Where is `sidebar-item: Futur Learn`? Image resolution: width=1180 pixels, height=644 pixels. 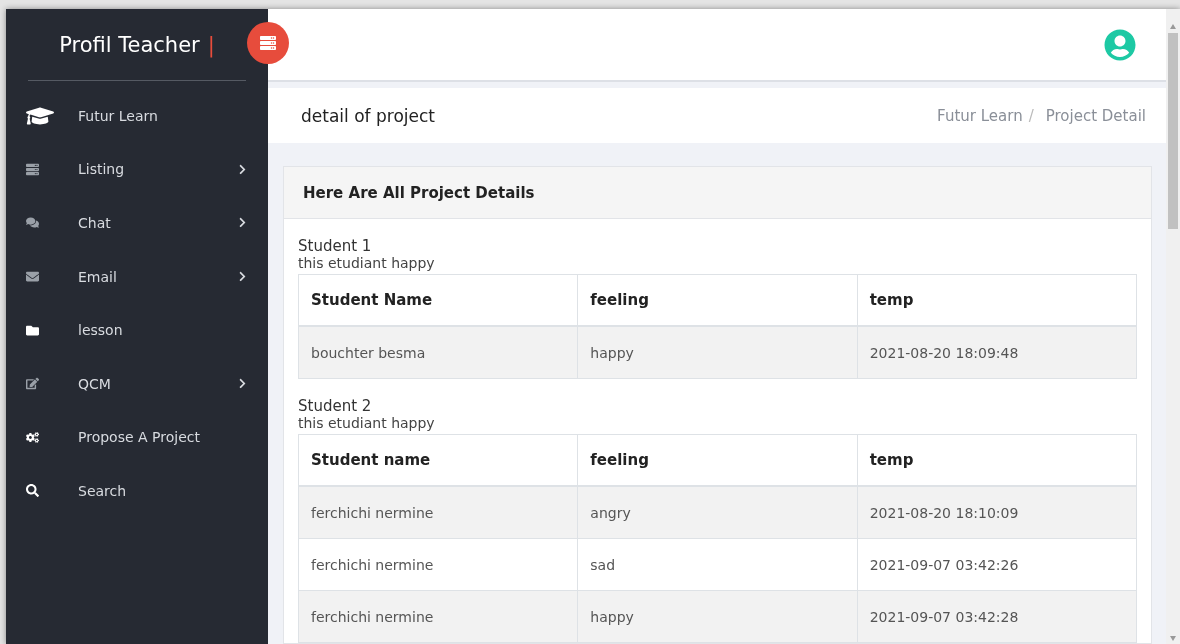 sidebar-item: Futur Learn is located at coordinates (137, 116).